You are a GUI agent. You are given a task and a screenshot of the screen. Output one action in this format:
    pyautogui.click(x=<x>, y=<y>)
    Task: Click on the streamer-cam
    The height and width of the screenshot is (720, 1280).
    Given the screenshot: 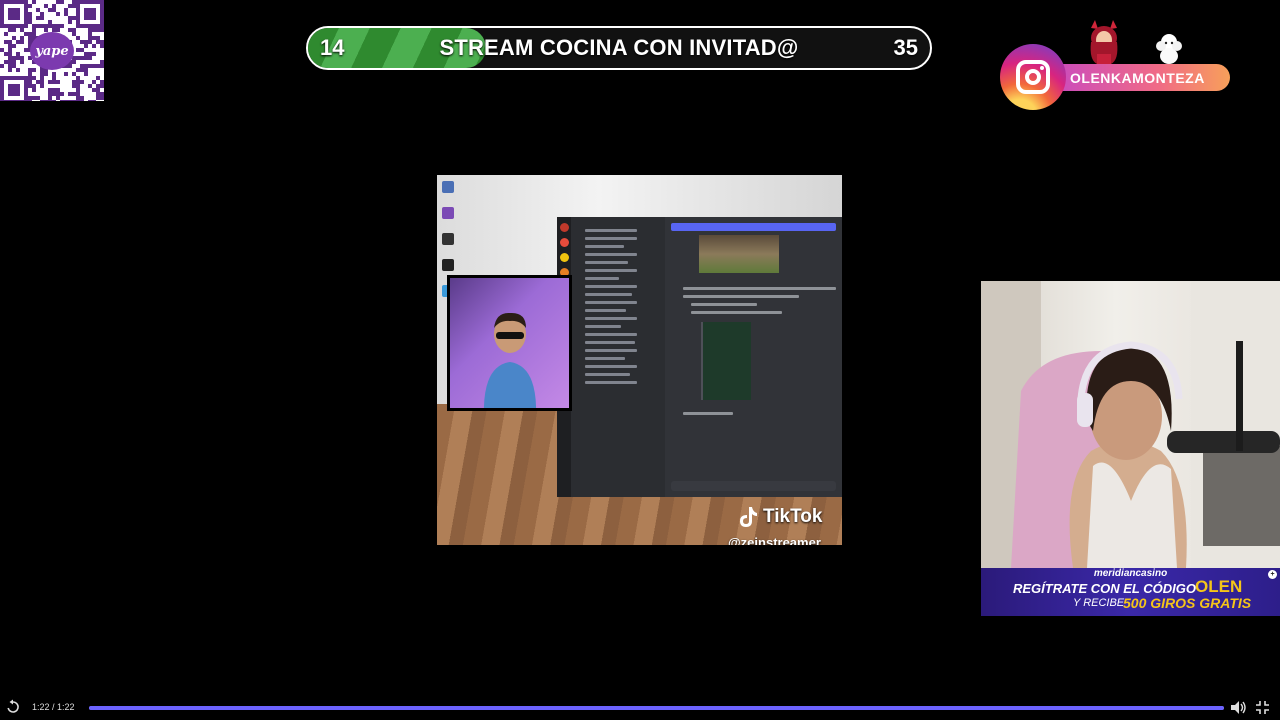 What is the action you would take?
    pyautogui.click(x=509, y=343)
    